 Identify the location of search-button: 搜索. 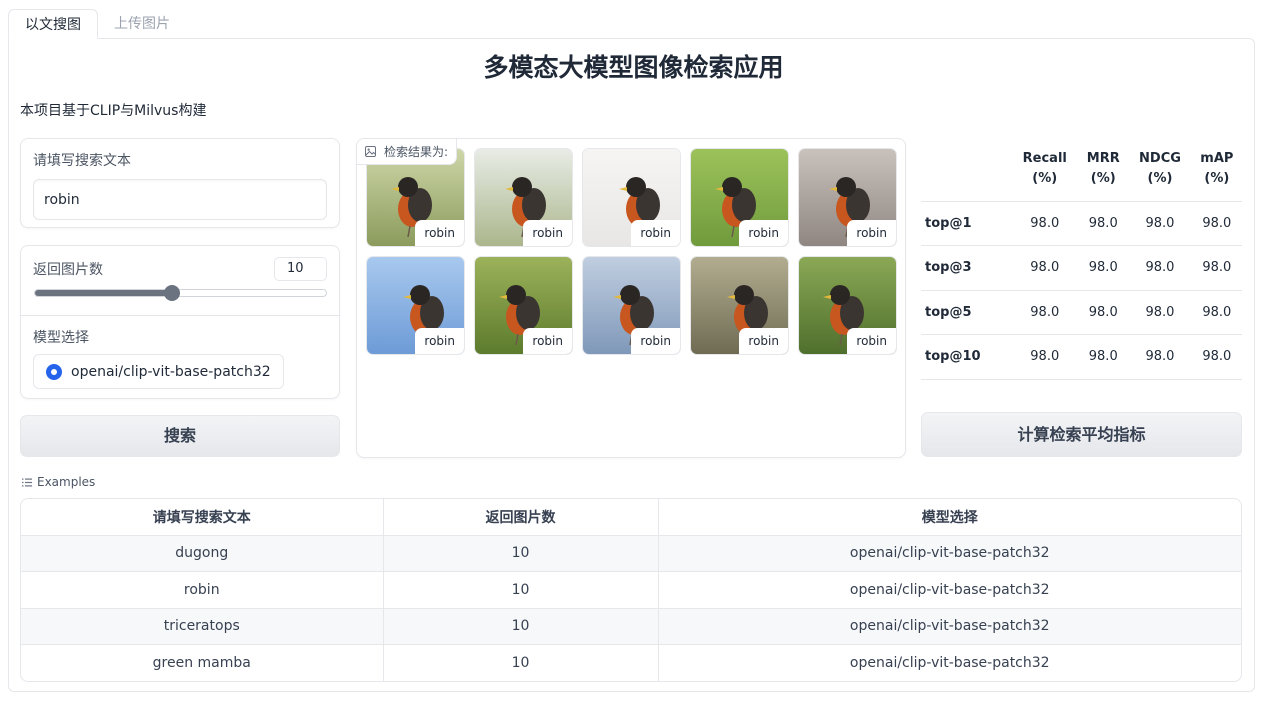
(180, 436).